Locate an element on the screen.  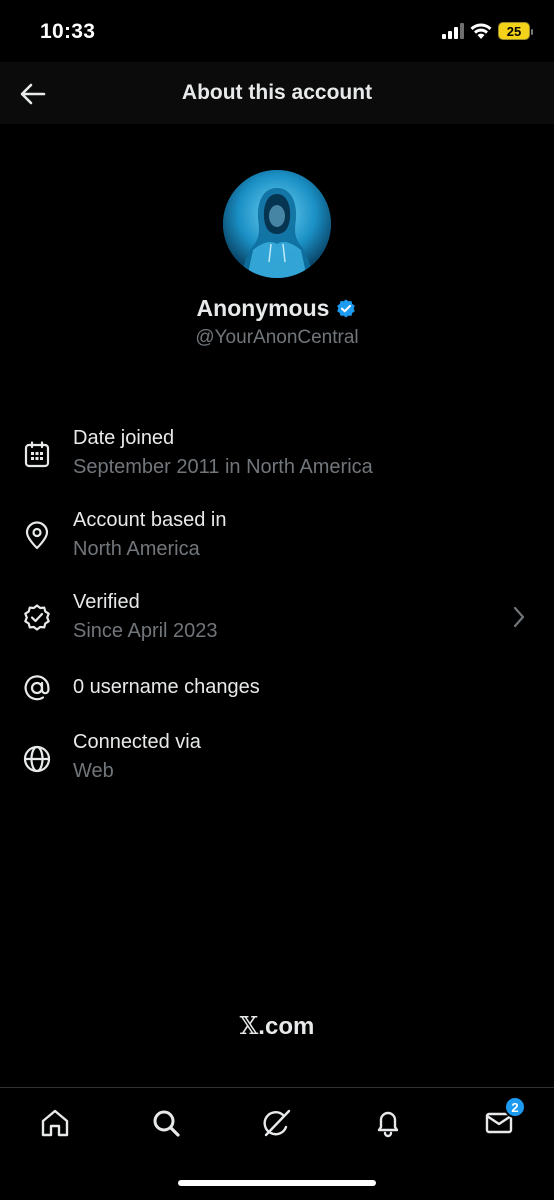
info-item-username-changes: 0 username changes is located at coordinates (277, 688).